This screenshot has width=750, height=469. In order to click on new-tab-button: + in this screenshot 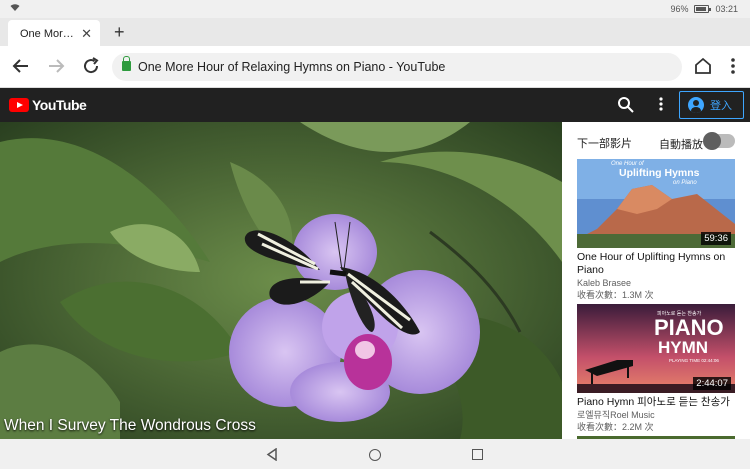, I will do `click(119, 32)`.